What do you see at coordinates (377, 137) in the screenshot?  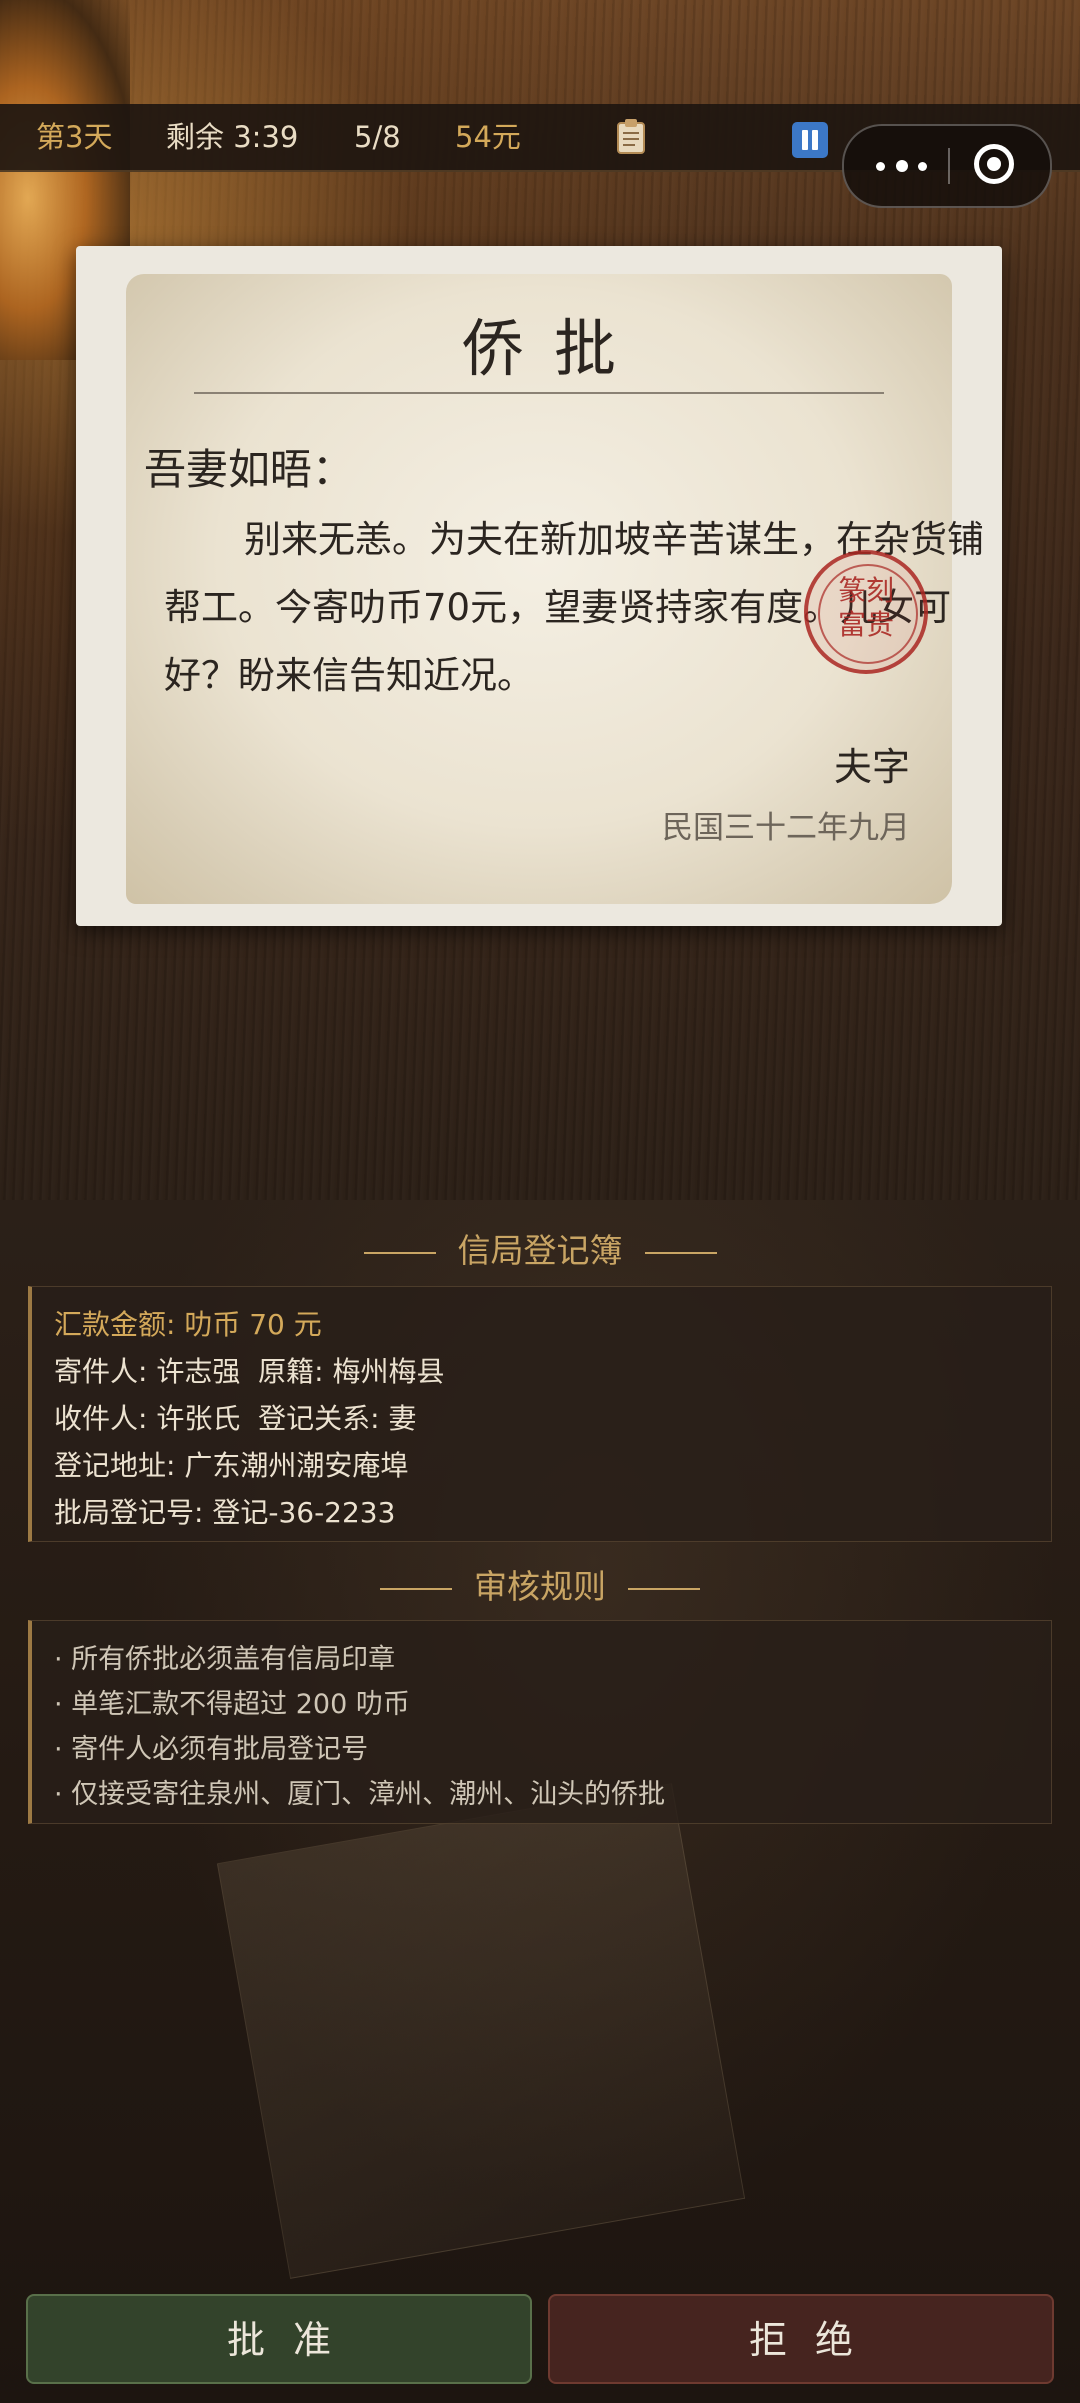 I see `letter-progress: 5/8` at bounding box center [377, 137].